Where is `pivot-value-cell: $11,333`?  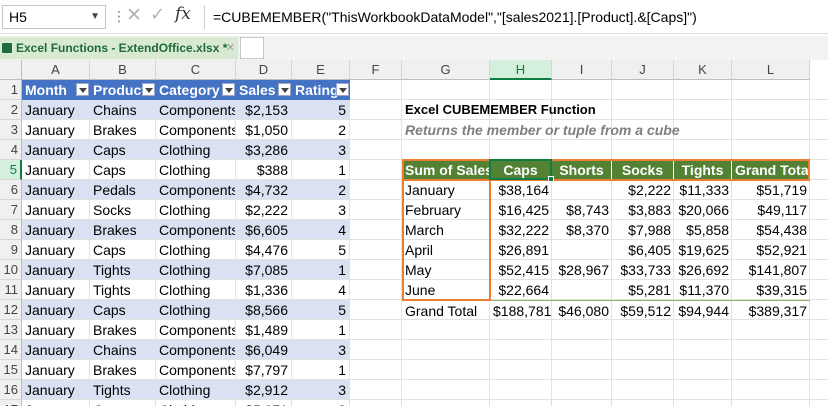 pivot-value-cell: $11,333 is located at coordinates (703, 190).